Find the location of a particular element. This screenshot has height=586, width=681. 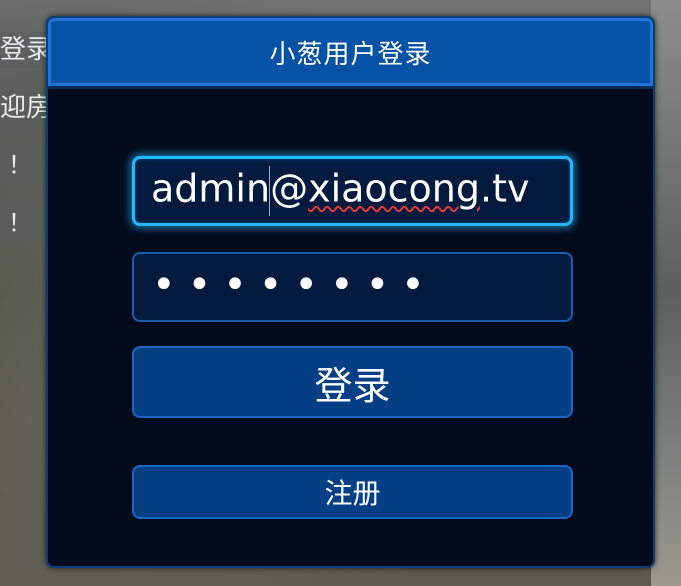

register-button-label: 注册 is located at coordinates (352, 493).